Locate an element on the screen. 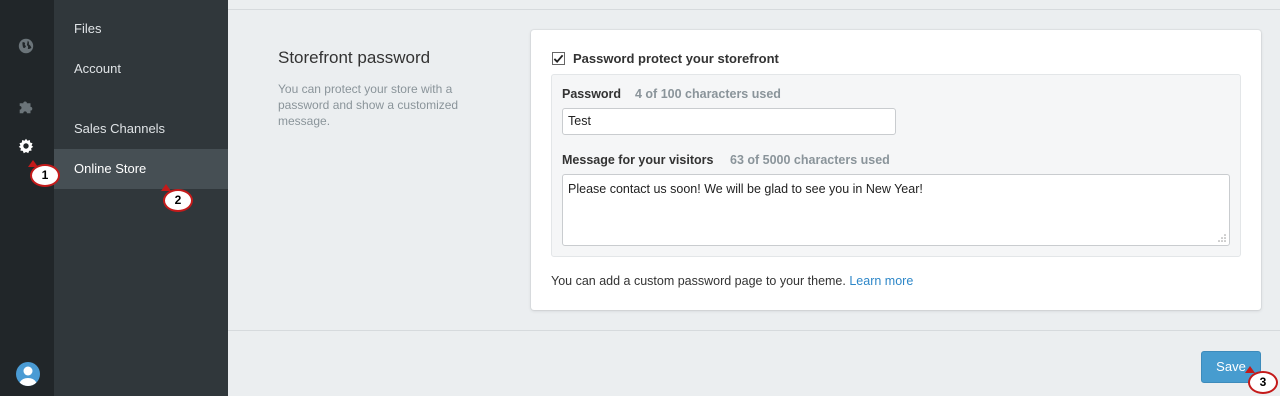 The width and height of the screenshot is (1280, 396). learn-more-link: Learn more is located at coordinates (881, 281).